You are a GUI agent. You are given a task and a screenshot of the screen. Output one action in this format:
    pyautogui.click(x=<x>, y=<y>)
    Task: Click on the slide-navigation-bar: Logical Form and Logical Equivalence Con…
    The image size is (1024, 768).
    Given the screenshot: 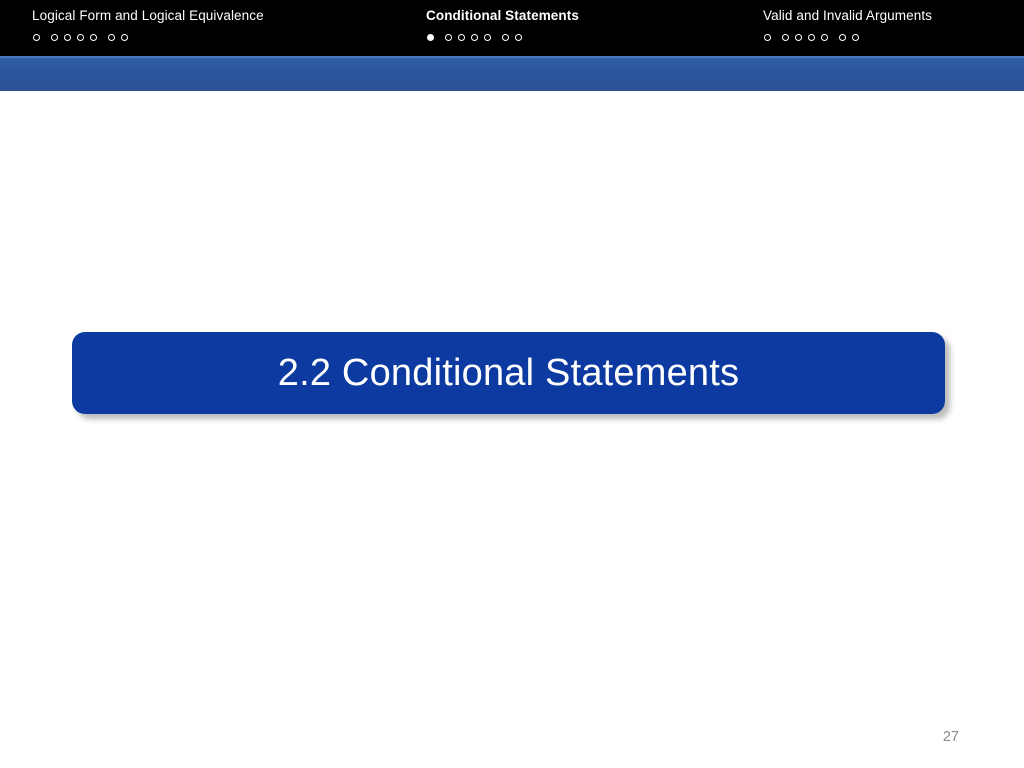 What is the action you would take?
    pyautogui.click(x=512, y=28)
    